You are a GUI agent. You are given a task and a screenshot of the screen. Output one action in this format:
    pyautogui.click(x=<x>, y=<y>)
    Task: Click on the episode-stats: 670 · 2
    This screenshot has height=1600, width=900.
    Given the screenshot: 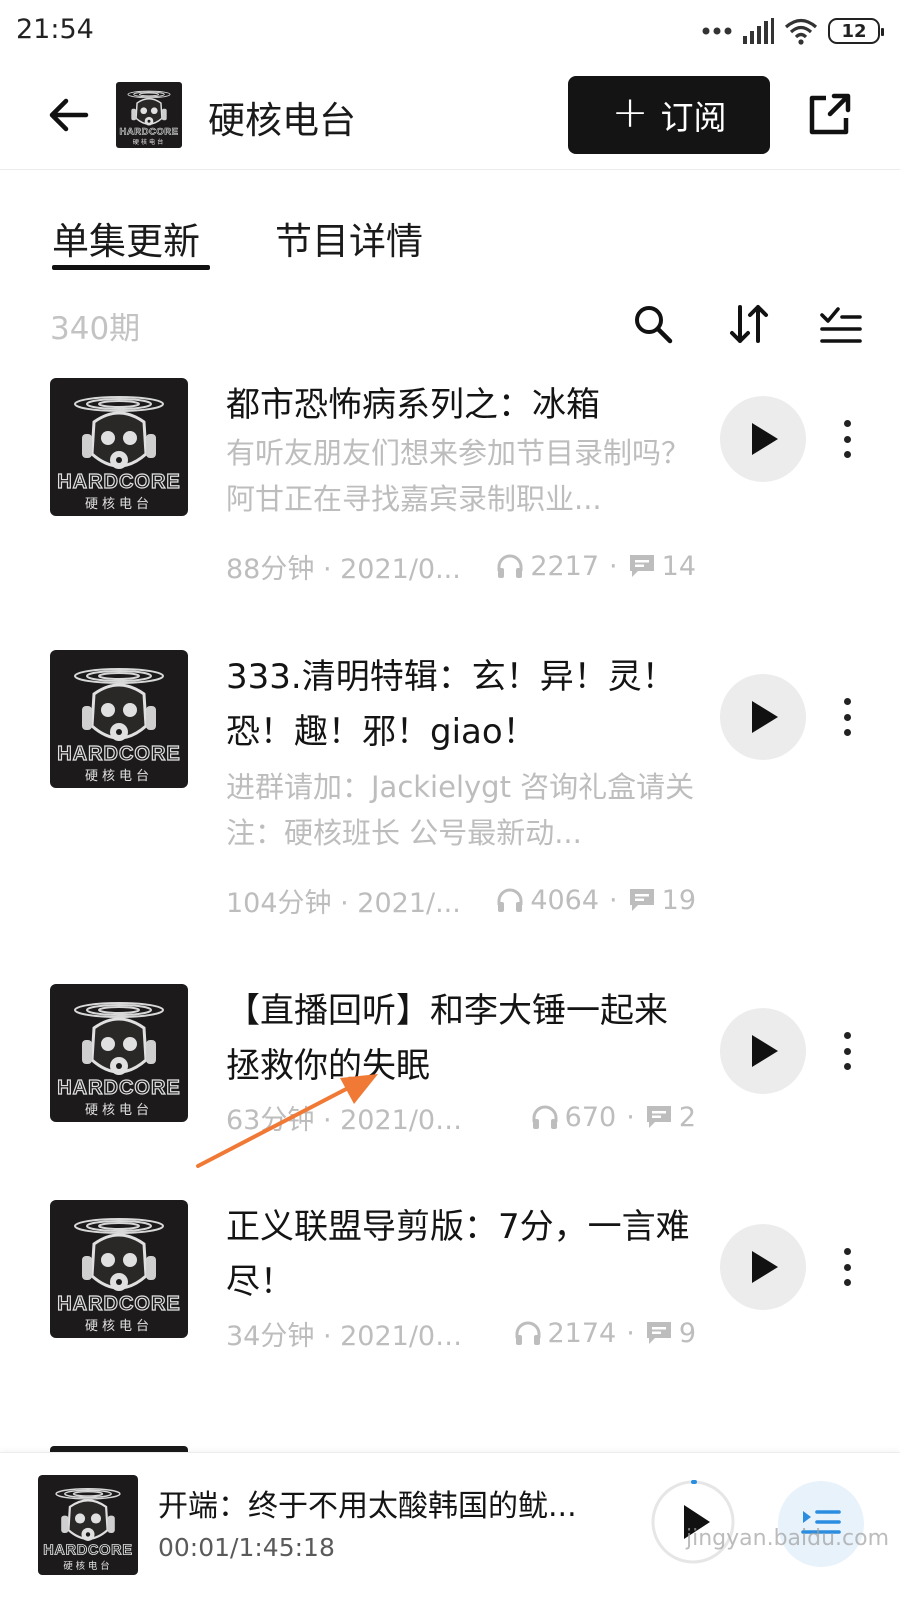 What is the action you would take?
    pyautogui.click(x=613, y=1117)
    